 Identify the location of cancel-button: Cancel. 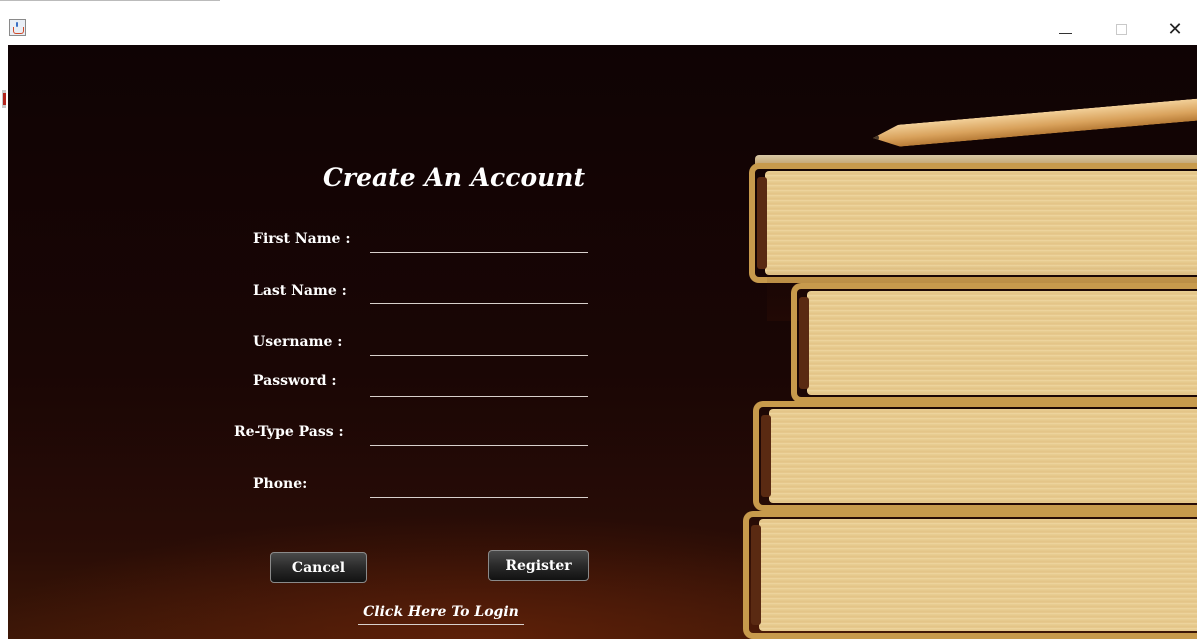
(318, 567).